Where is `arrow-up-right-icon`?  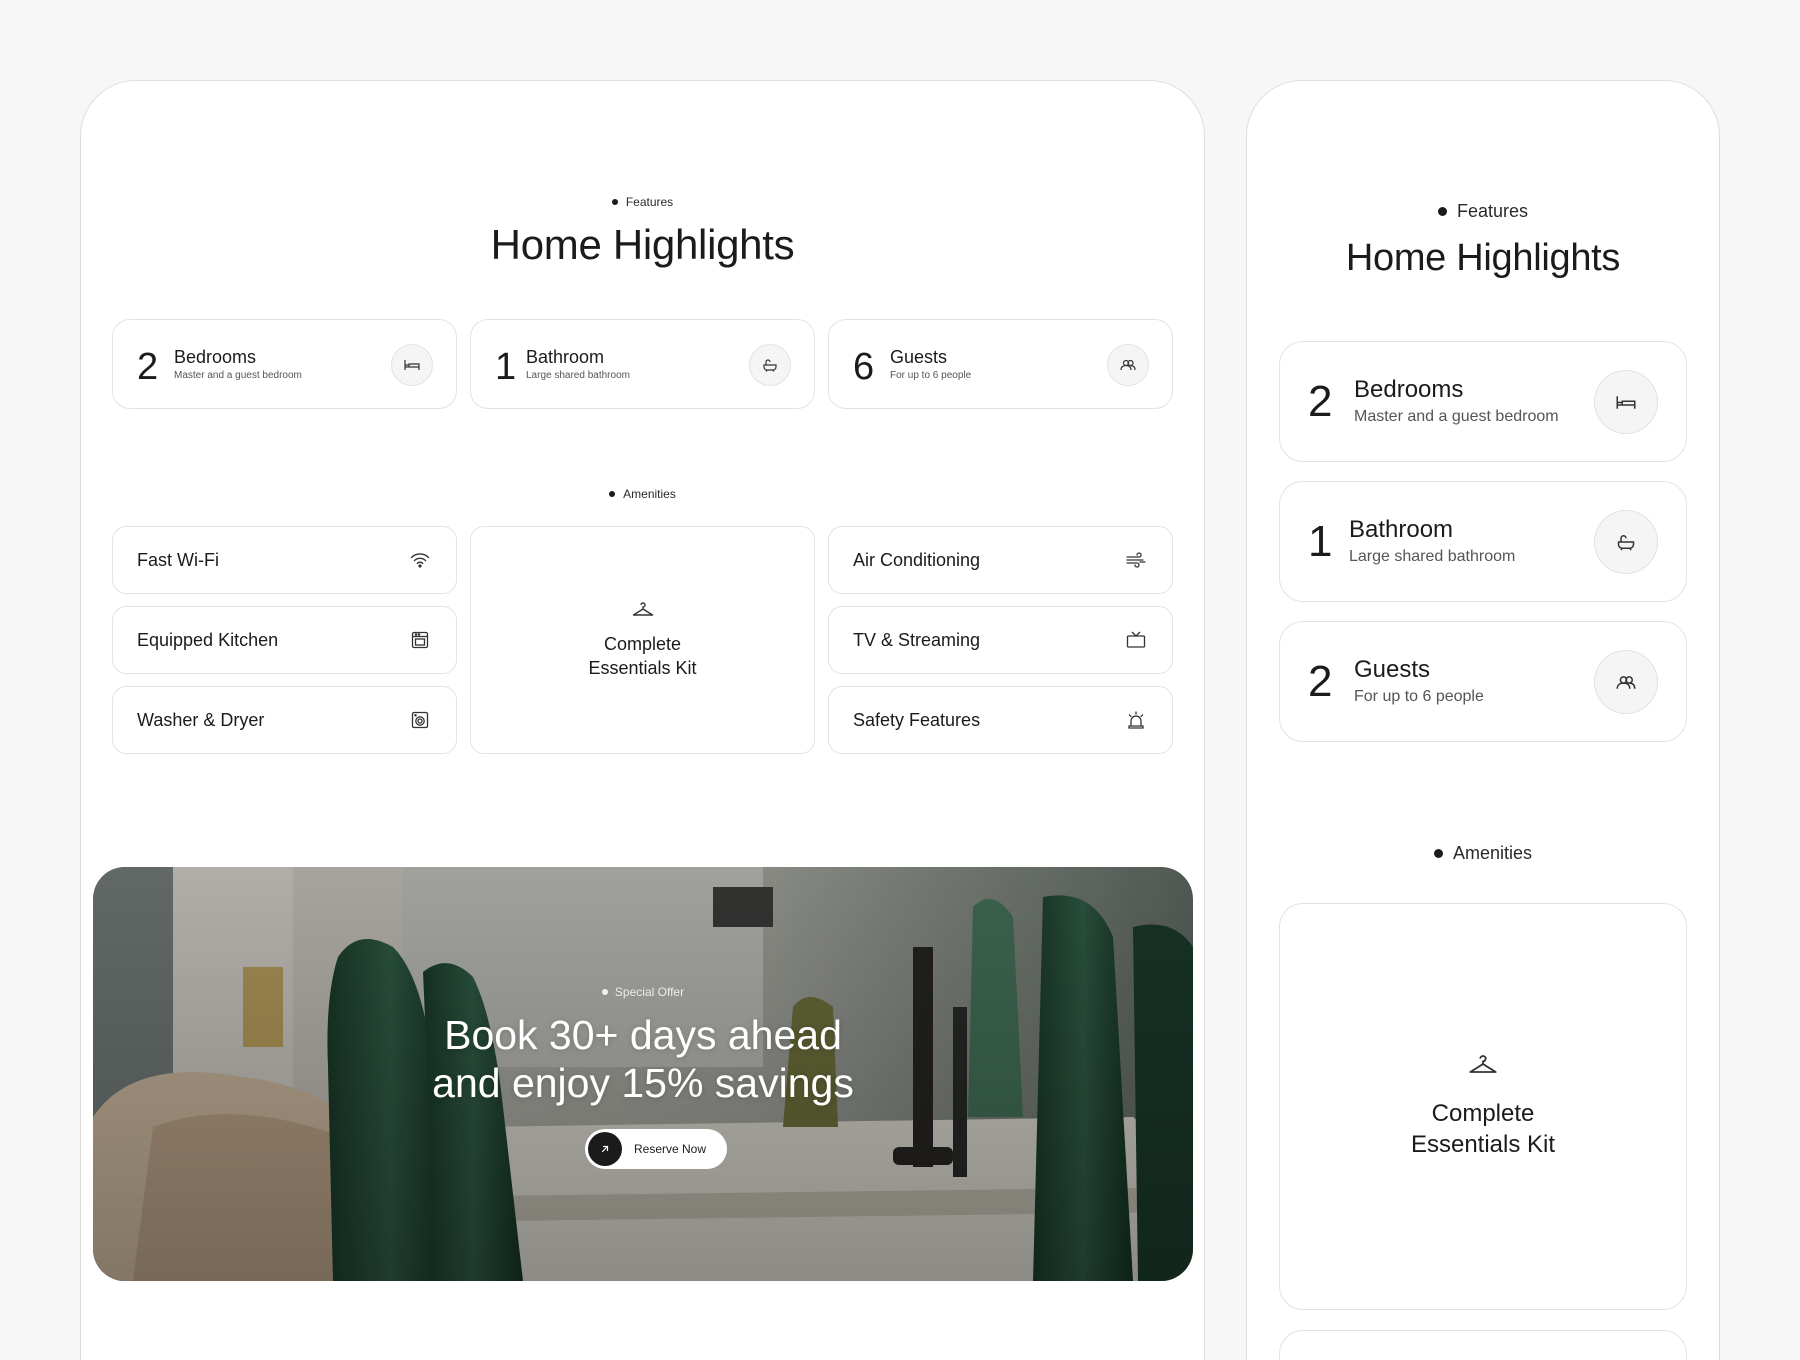 arrow-up-right-icon is located at coordinates (605, 1149).